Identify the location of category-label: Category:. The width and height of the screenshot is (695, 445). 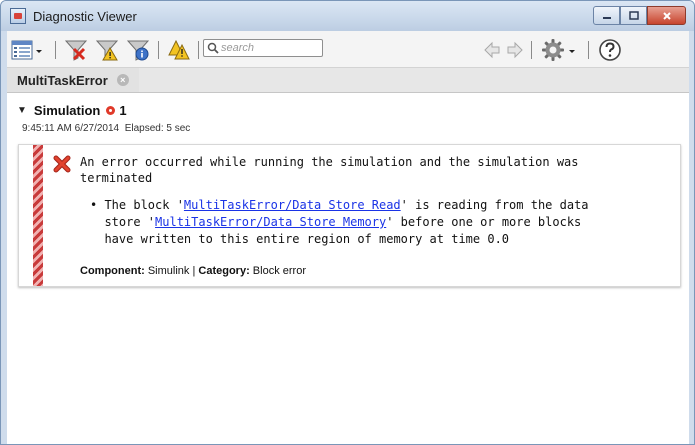
(224, 271).